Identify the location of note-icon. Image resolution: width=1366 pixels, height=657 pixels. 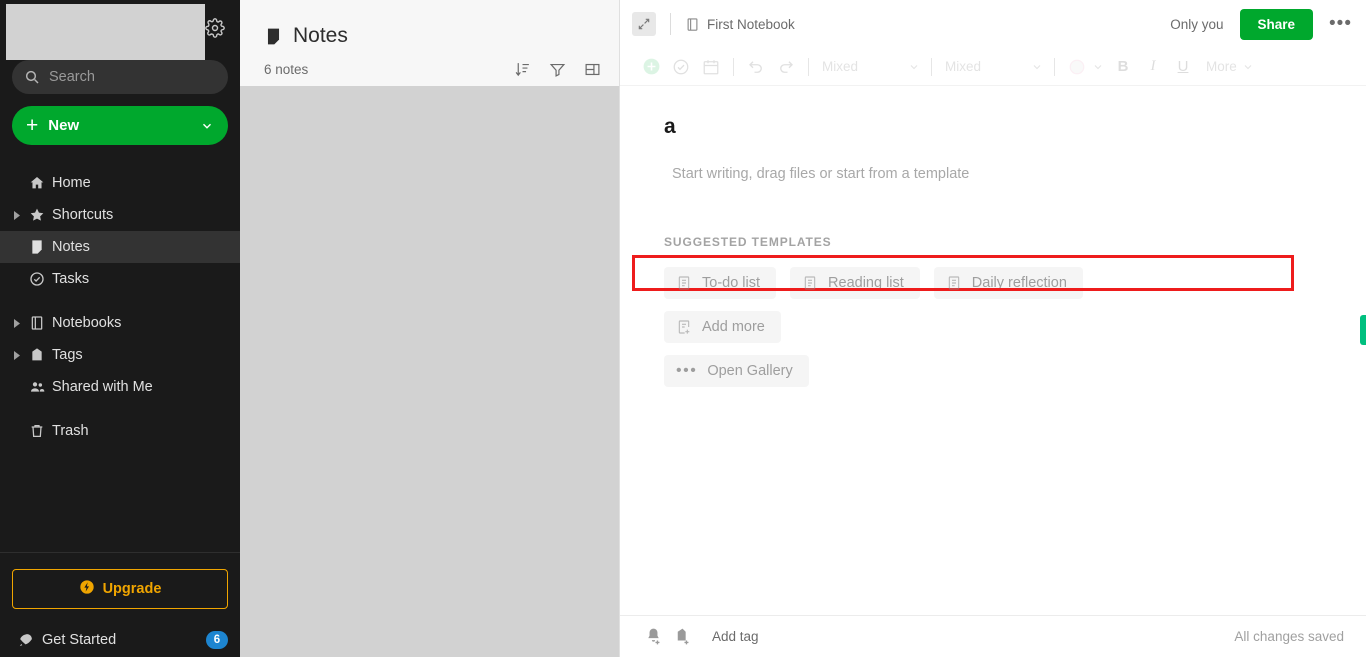
(37, 247).